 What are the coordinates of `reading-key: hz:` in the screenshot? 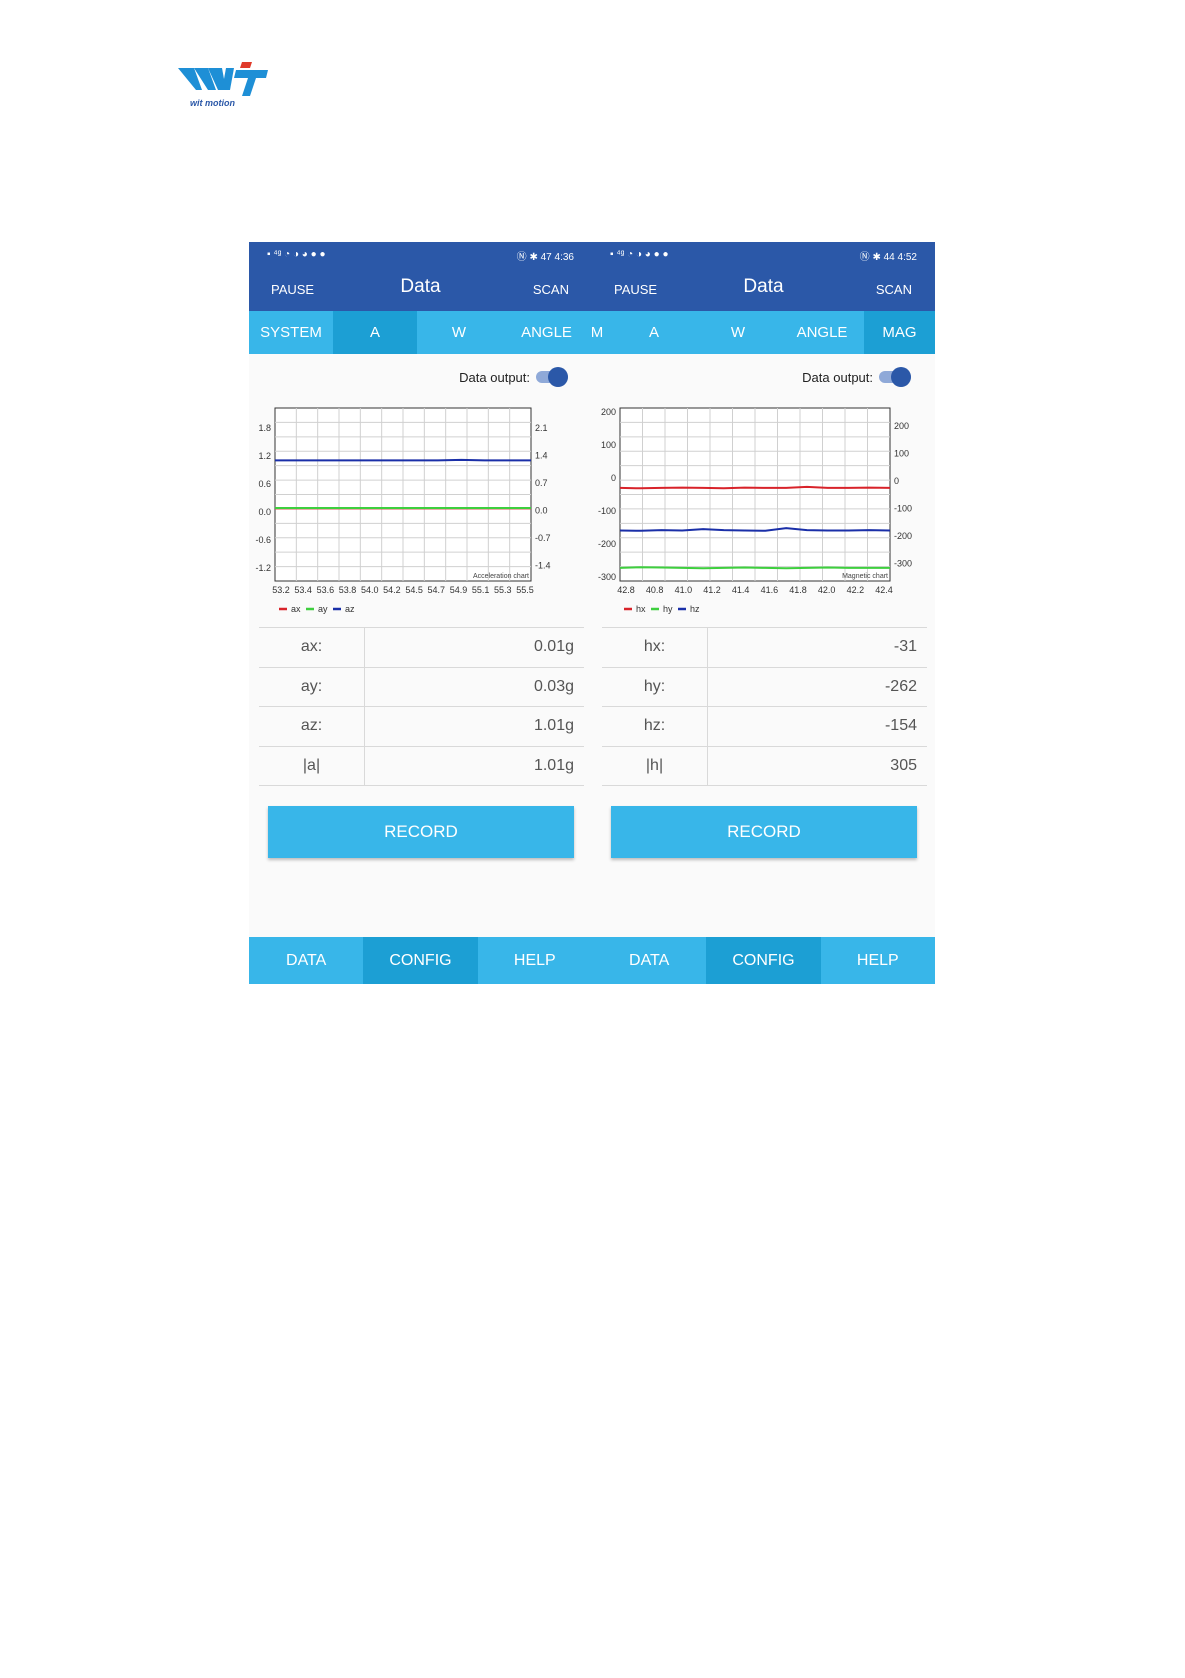 It's located at (655, 726).